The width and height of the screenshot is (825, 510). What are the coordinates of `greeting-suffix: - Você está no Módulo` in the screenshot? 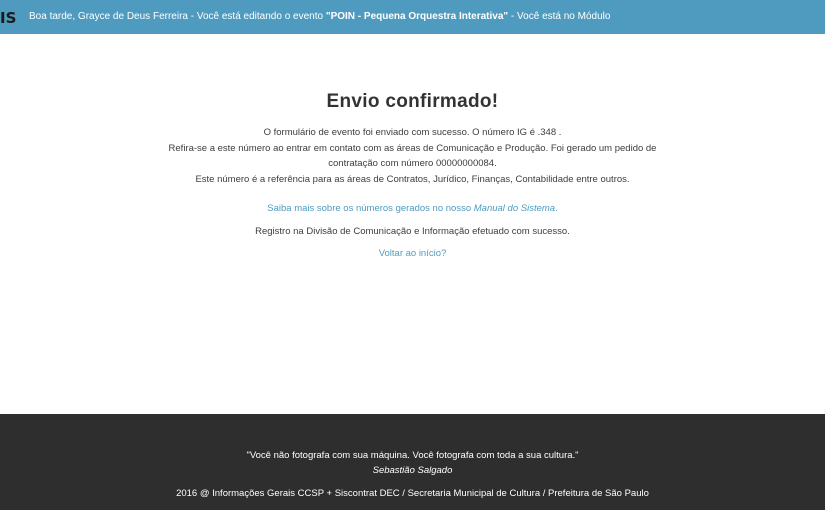 It's located at (559, 16).